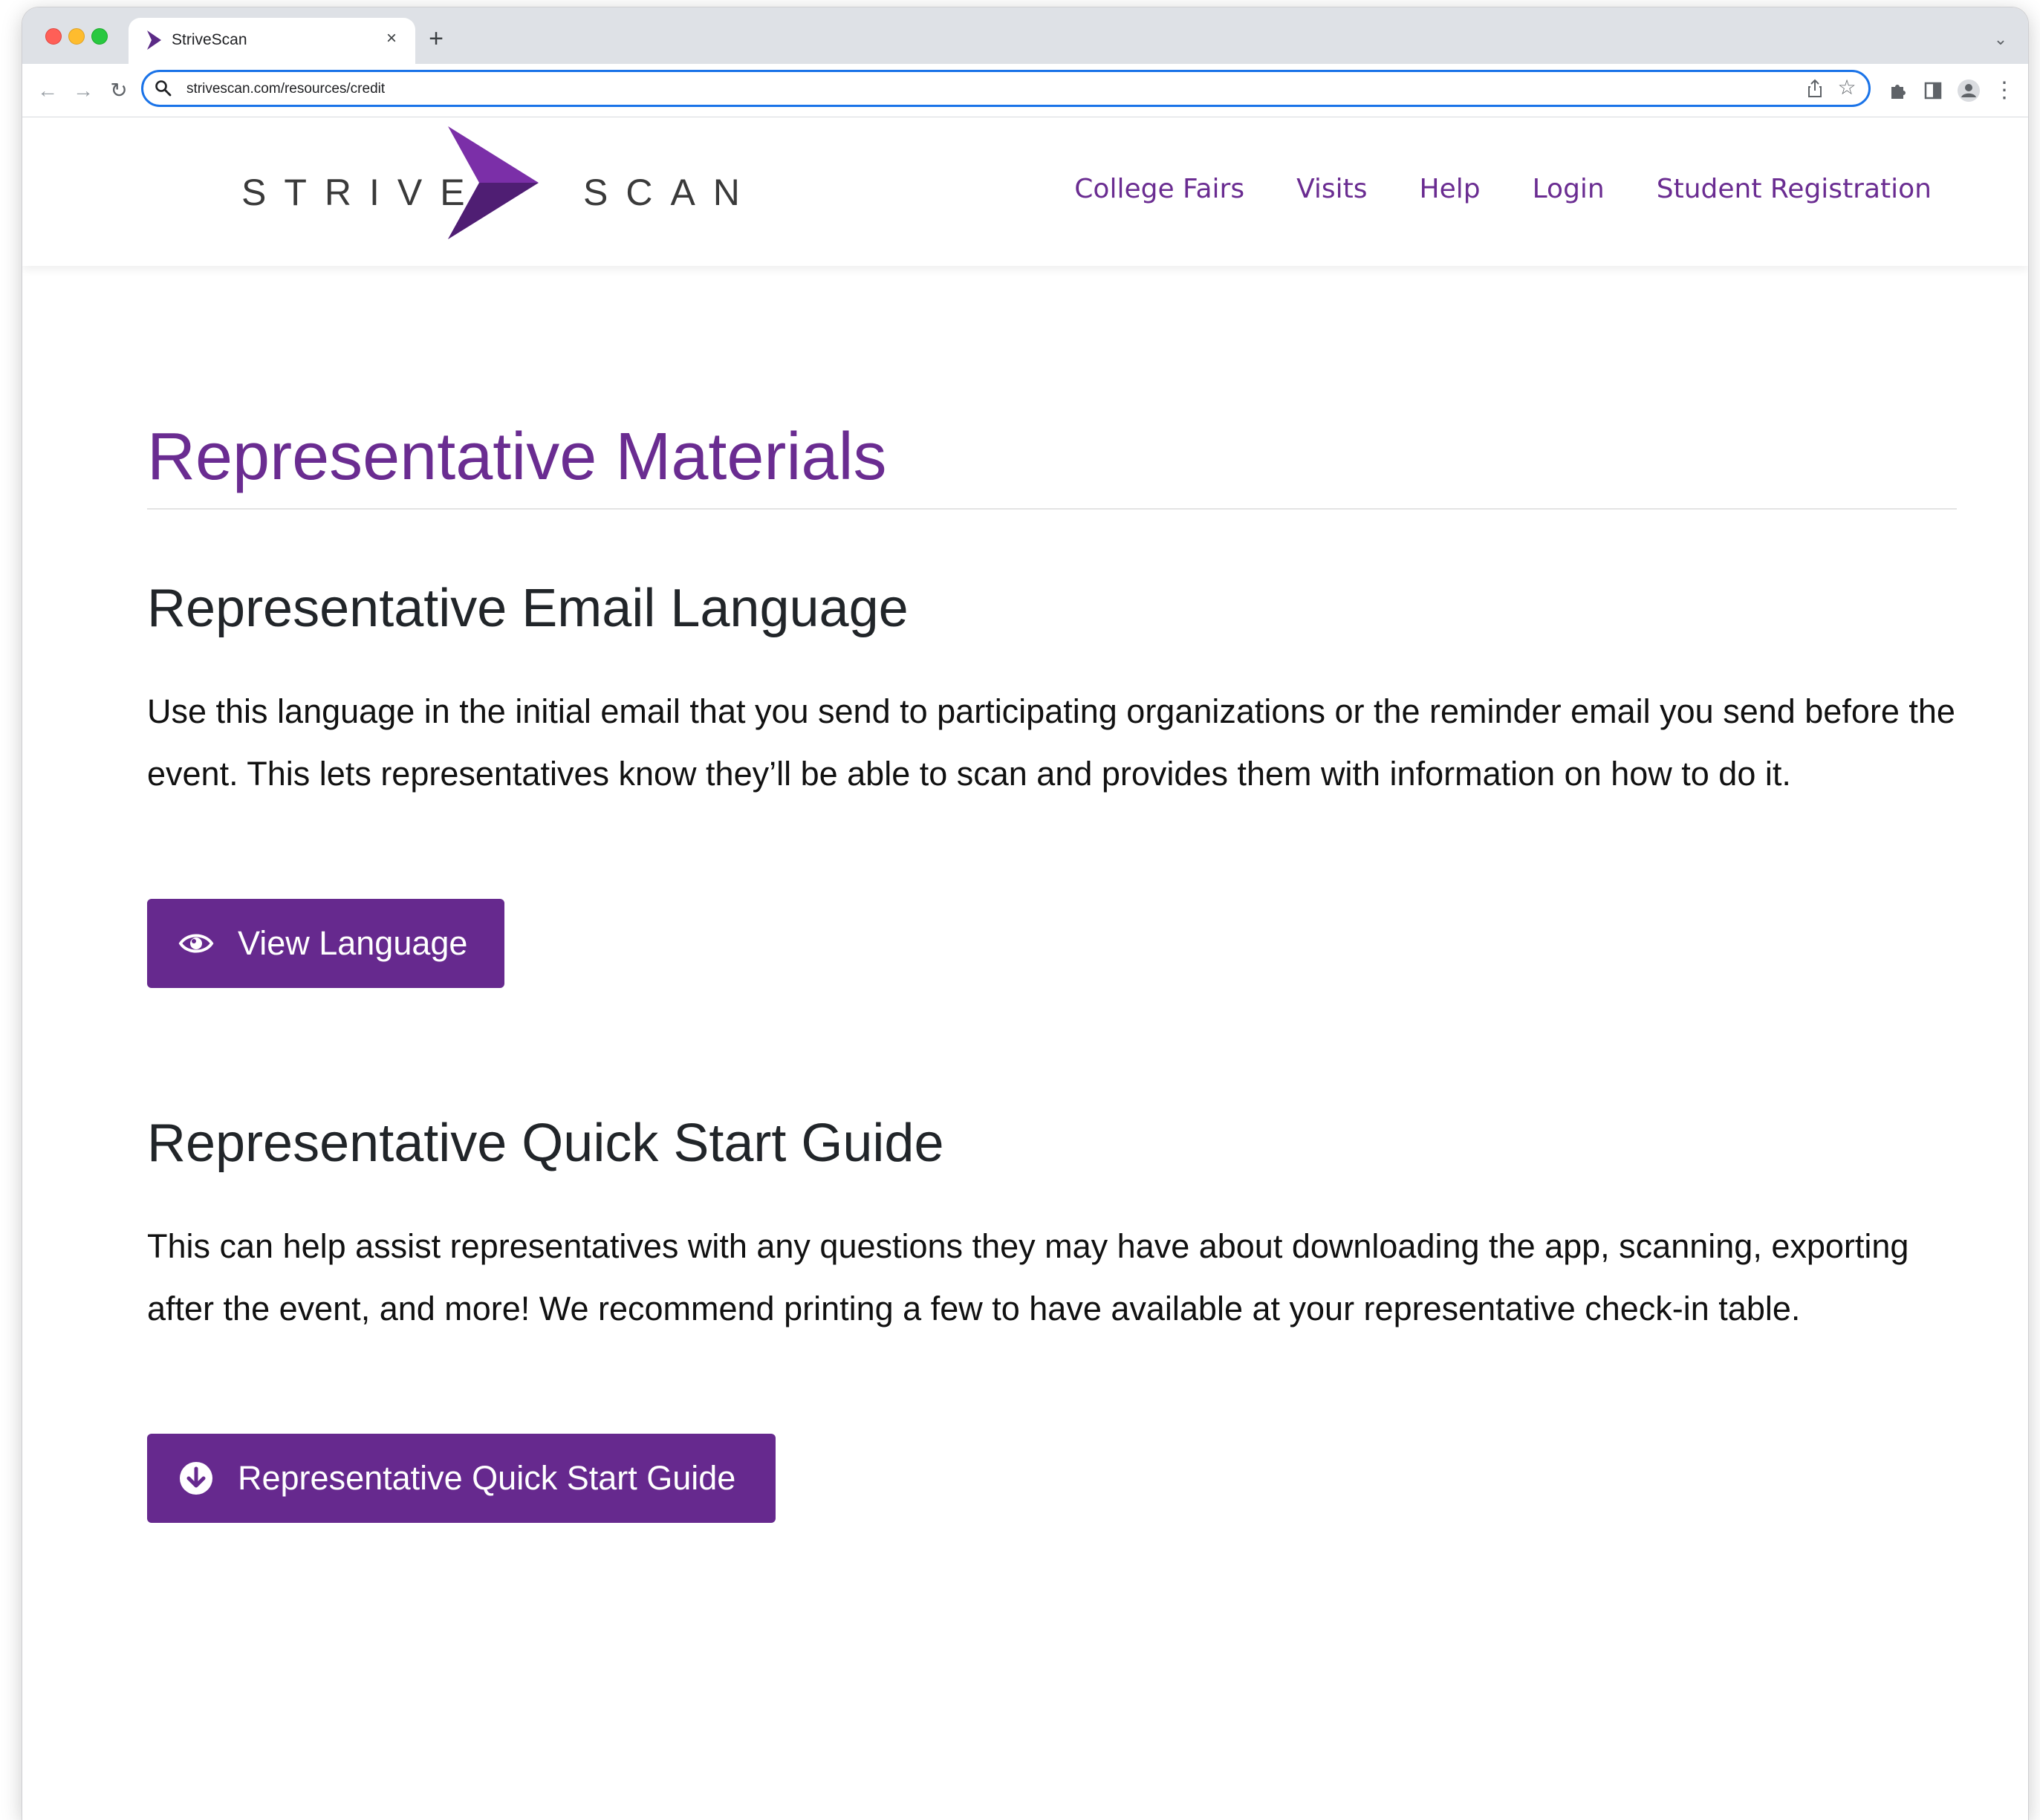 Image resolution: width=2040 pixels, height=1820 pixels. Describe the element at coordinates (154, 40) in the screenshot. I see `strivescan-favicon-icon` at that location.